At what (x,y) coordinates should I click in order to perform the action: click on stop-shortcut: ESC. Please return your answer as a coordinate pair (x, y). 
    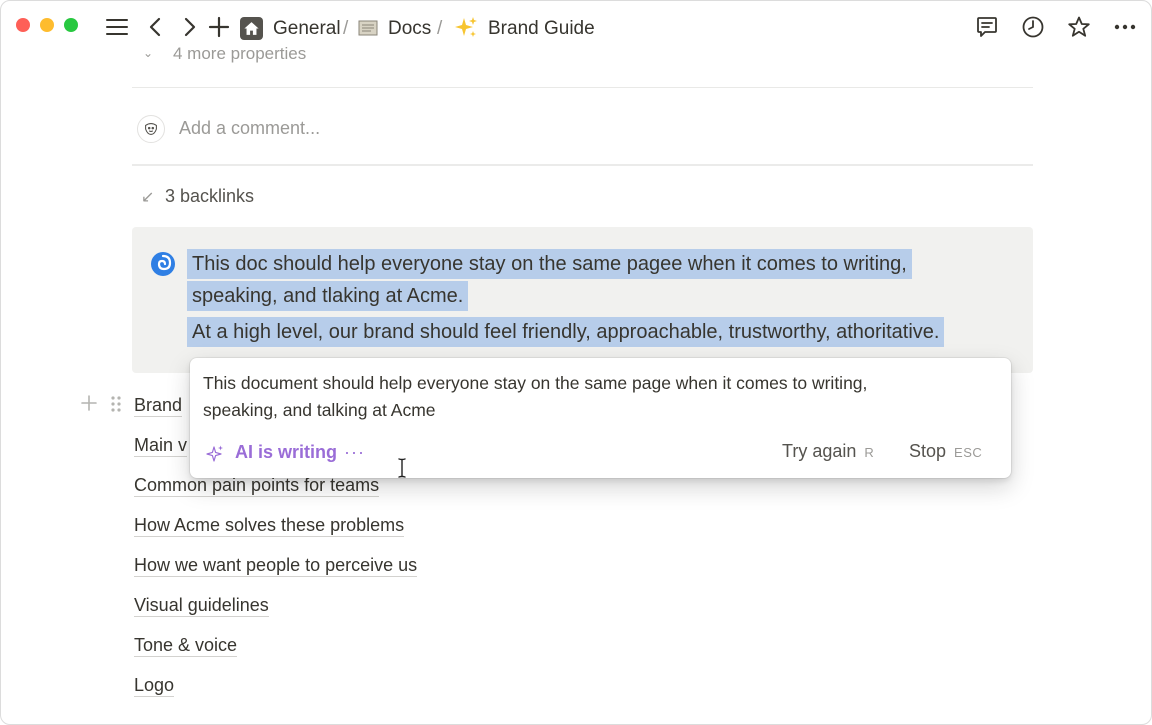
    Looking at the image, I should click on (968, 452).